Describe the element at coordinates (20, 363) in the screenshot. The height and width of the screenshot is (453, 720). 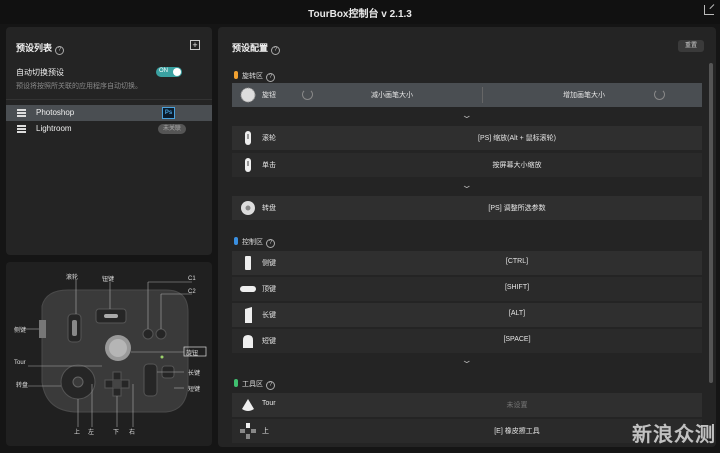
I see `label-tour: Tour` at that location.